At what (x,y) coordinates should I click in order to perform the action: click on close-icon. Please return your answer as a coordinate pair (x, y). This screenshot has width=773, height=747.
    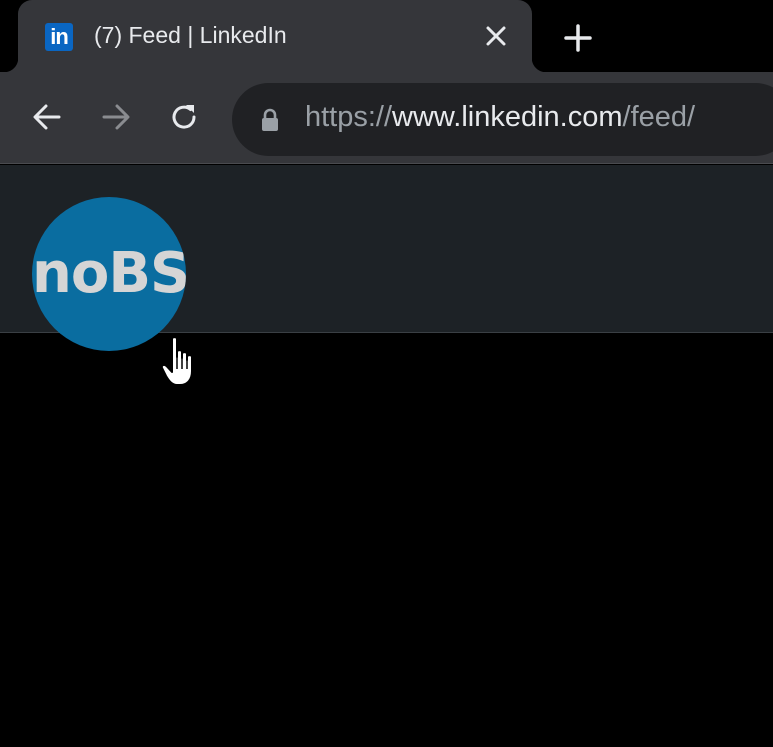
    Looking at the image, I should click on (496, 36).